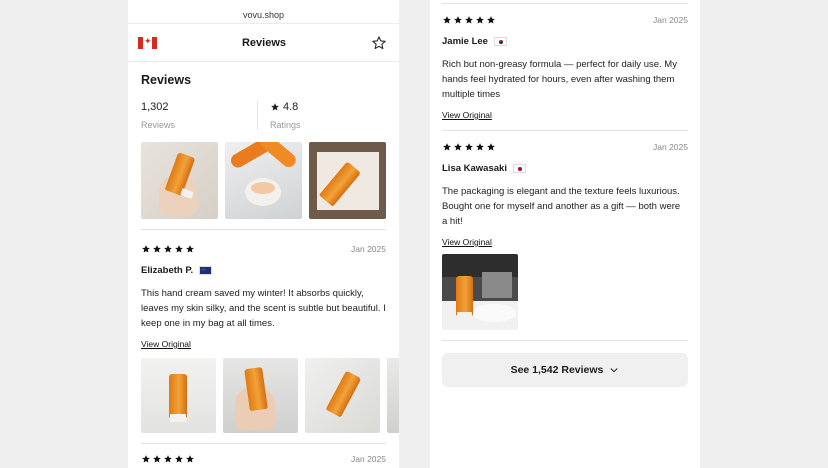  Describe the element at coordinates (321, 115) in the screenshot. I see `rating-stat: 4.8 Ratings` at that location.